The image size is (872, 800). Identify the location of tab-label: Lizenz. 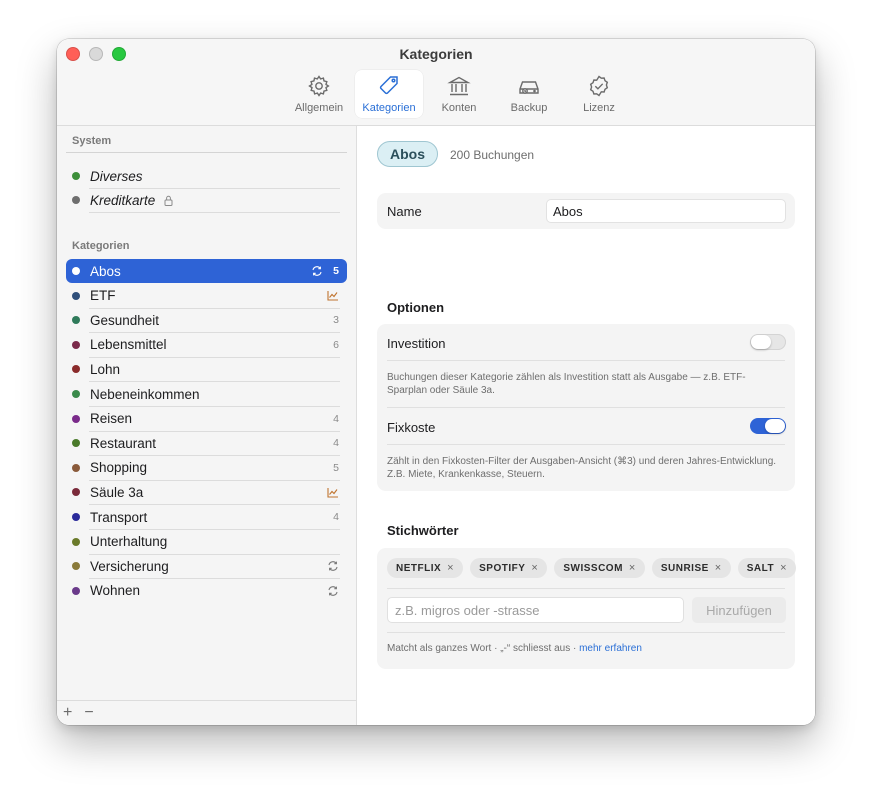
(599, 108).